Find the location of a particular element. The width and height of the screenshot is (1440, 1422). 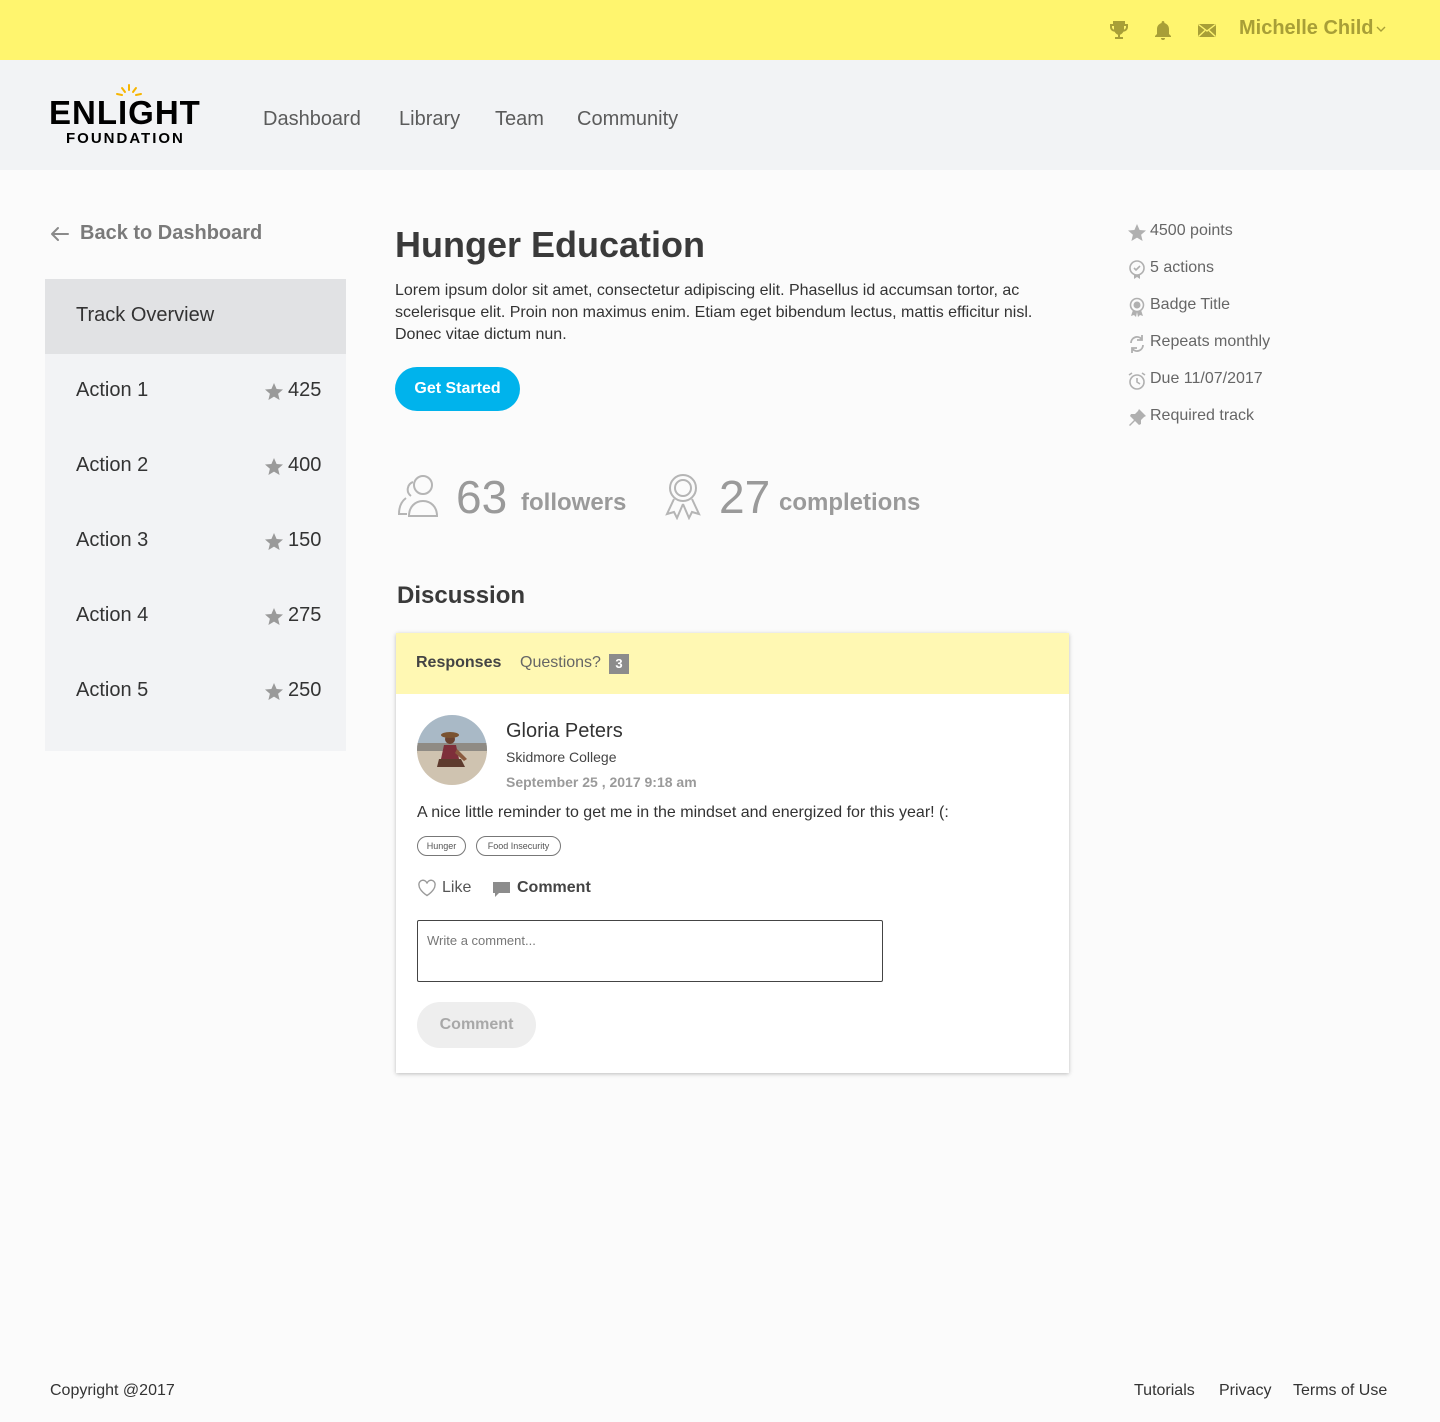

get-started-button: Get Started is located at coordinates (457, 389).